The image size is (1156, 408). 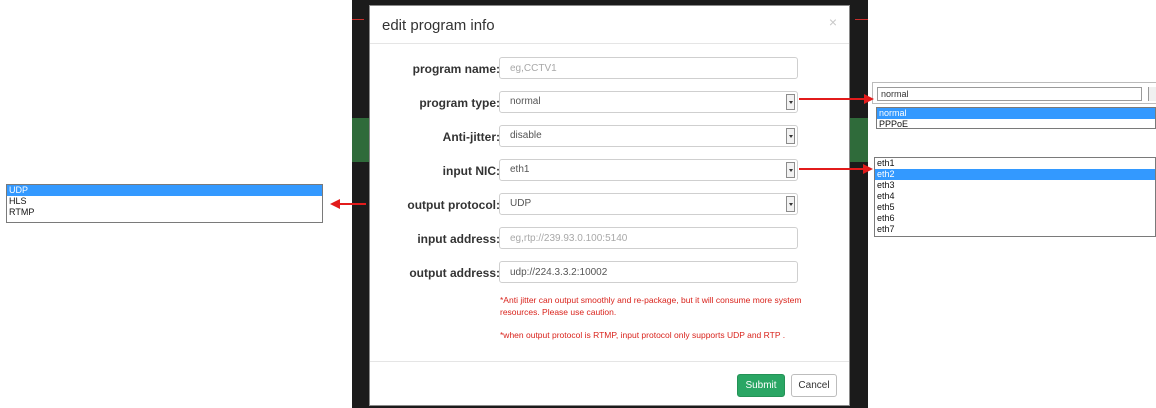 What do you see at coordinates (521, 203) in the screenshot?
I see `output-protocol-value: UDP` at bounding box center [521, 203].